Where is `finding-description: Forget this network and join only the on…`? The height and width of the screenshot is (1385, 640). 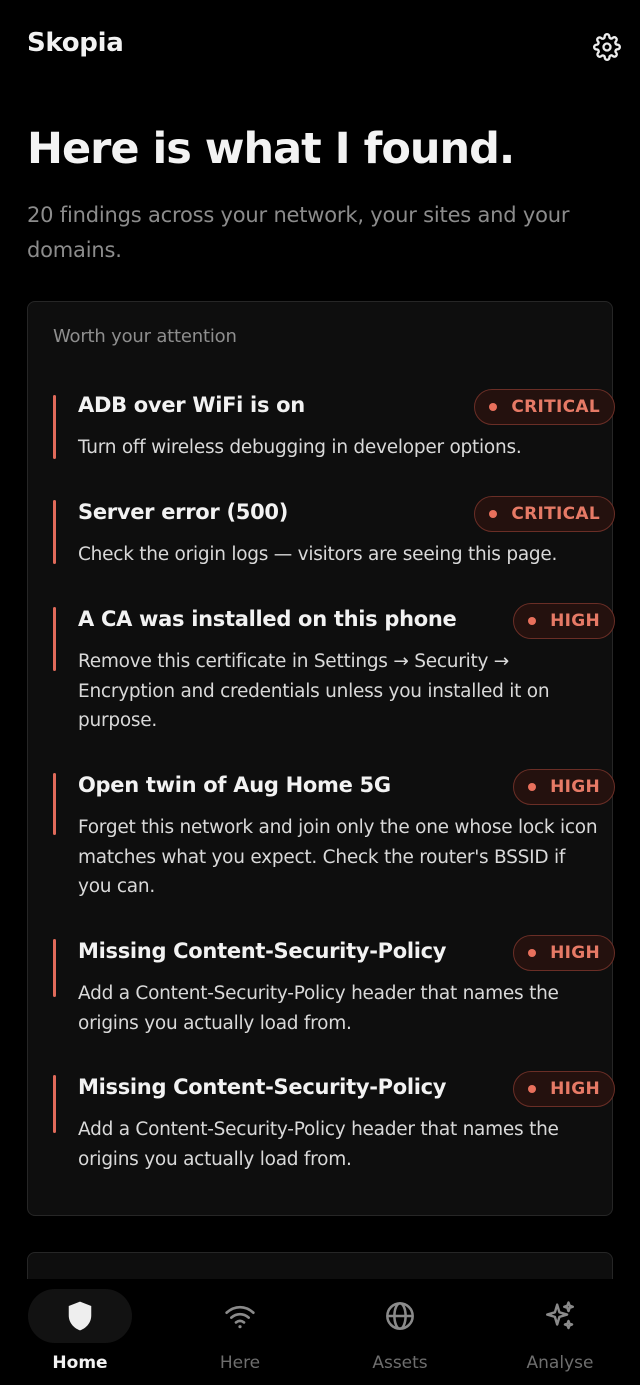
finding-description: Forget this network and join only the on… is located at coordinates (338, 857).